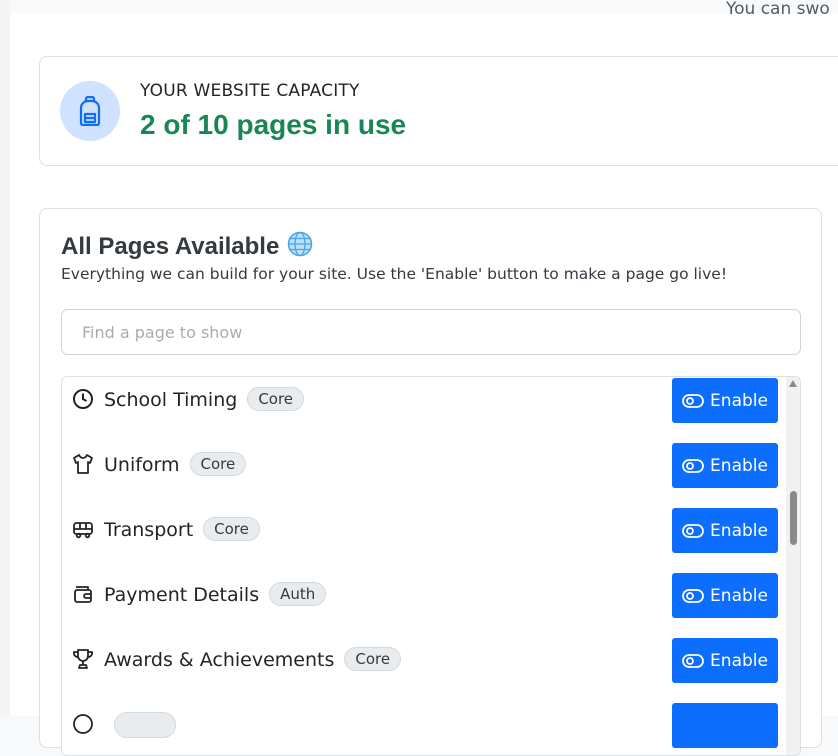 This screenshot has width=838, height=756. I want to click on generic-icon, so click(83, 724).